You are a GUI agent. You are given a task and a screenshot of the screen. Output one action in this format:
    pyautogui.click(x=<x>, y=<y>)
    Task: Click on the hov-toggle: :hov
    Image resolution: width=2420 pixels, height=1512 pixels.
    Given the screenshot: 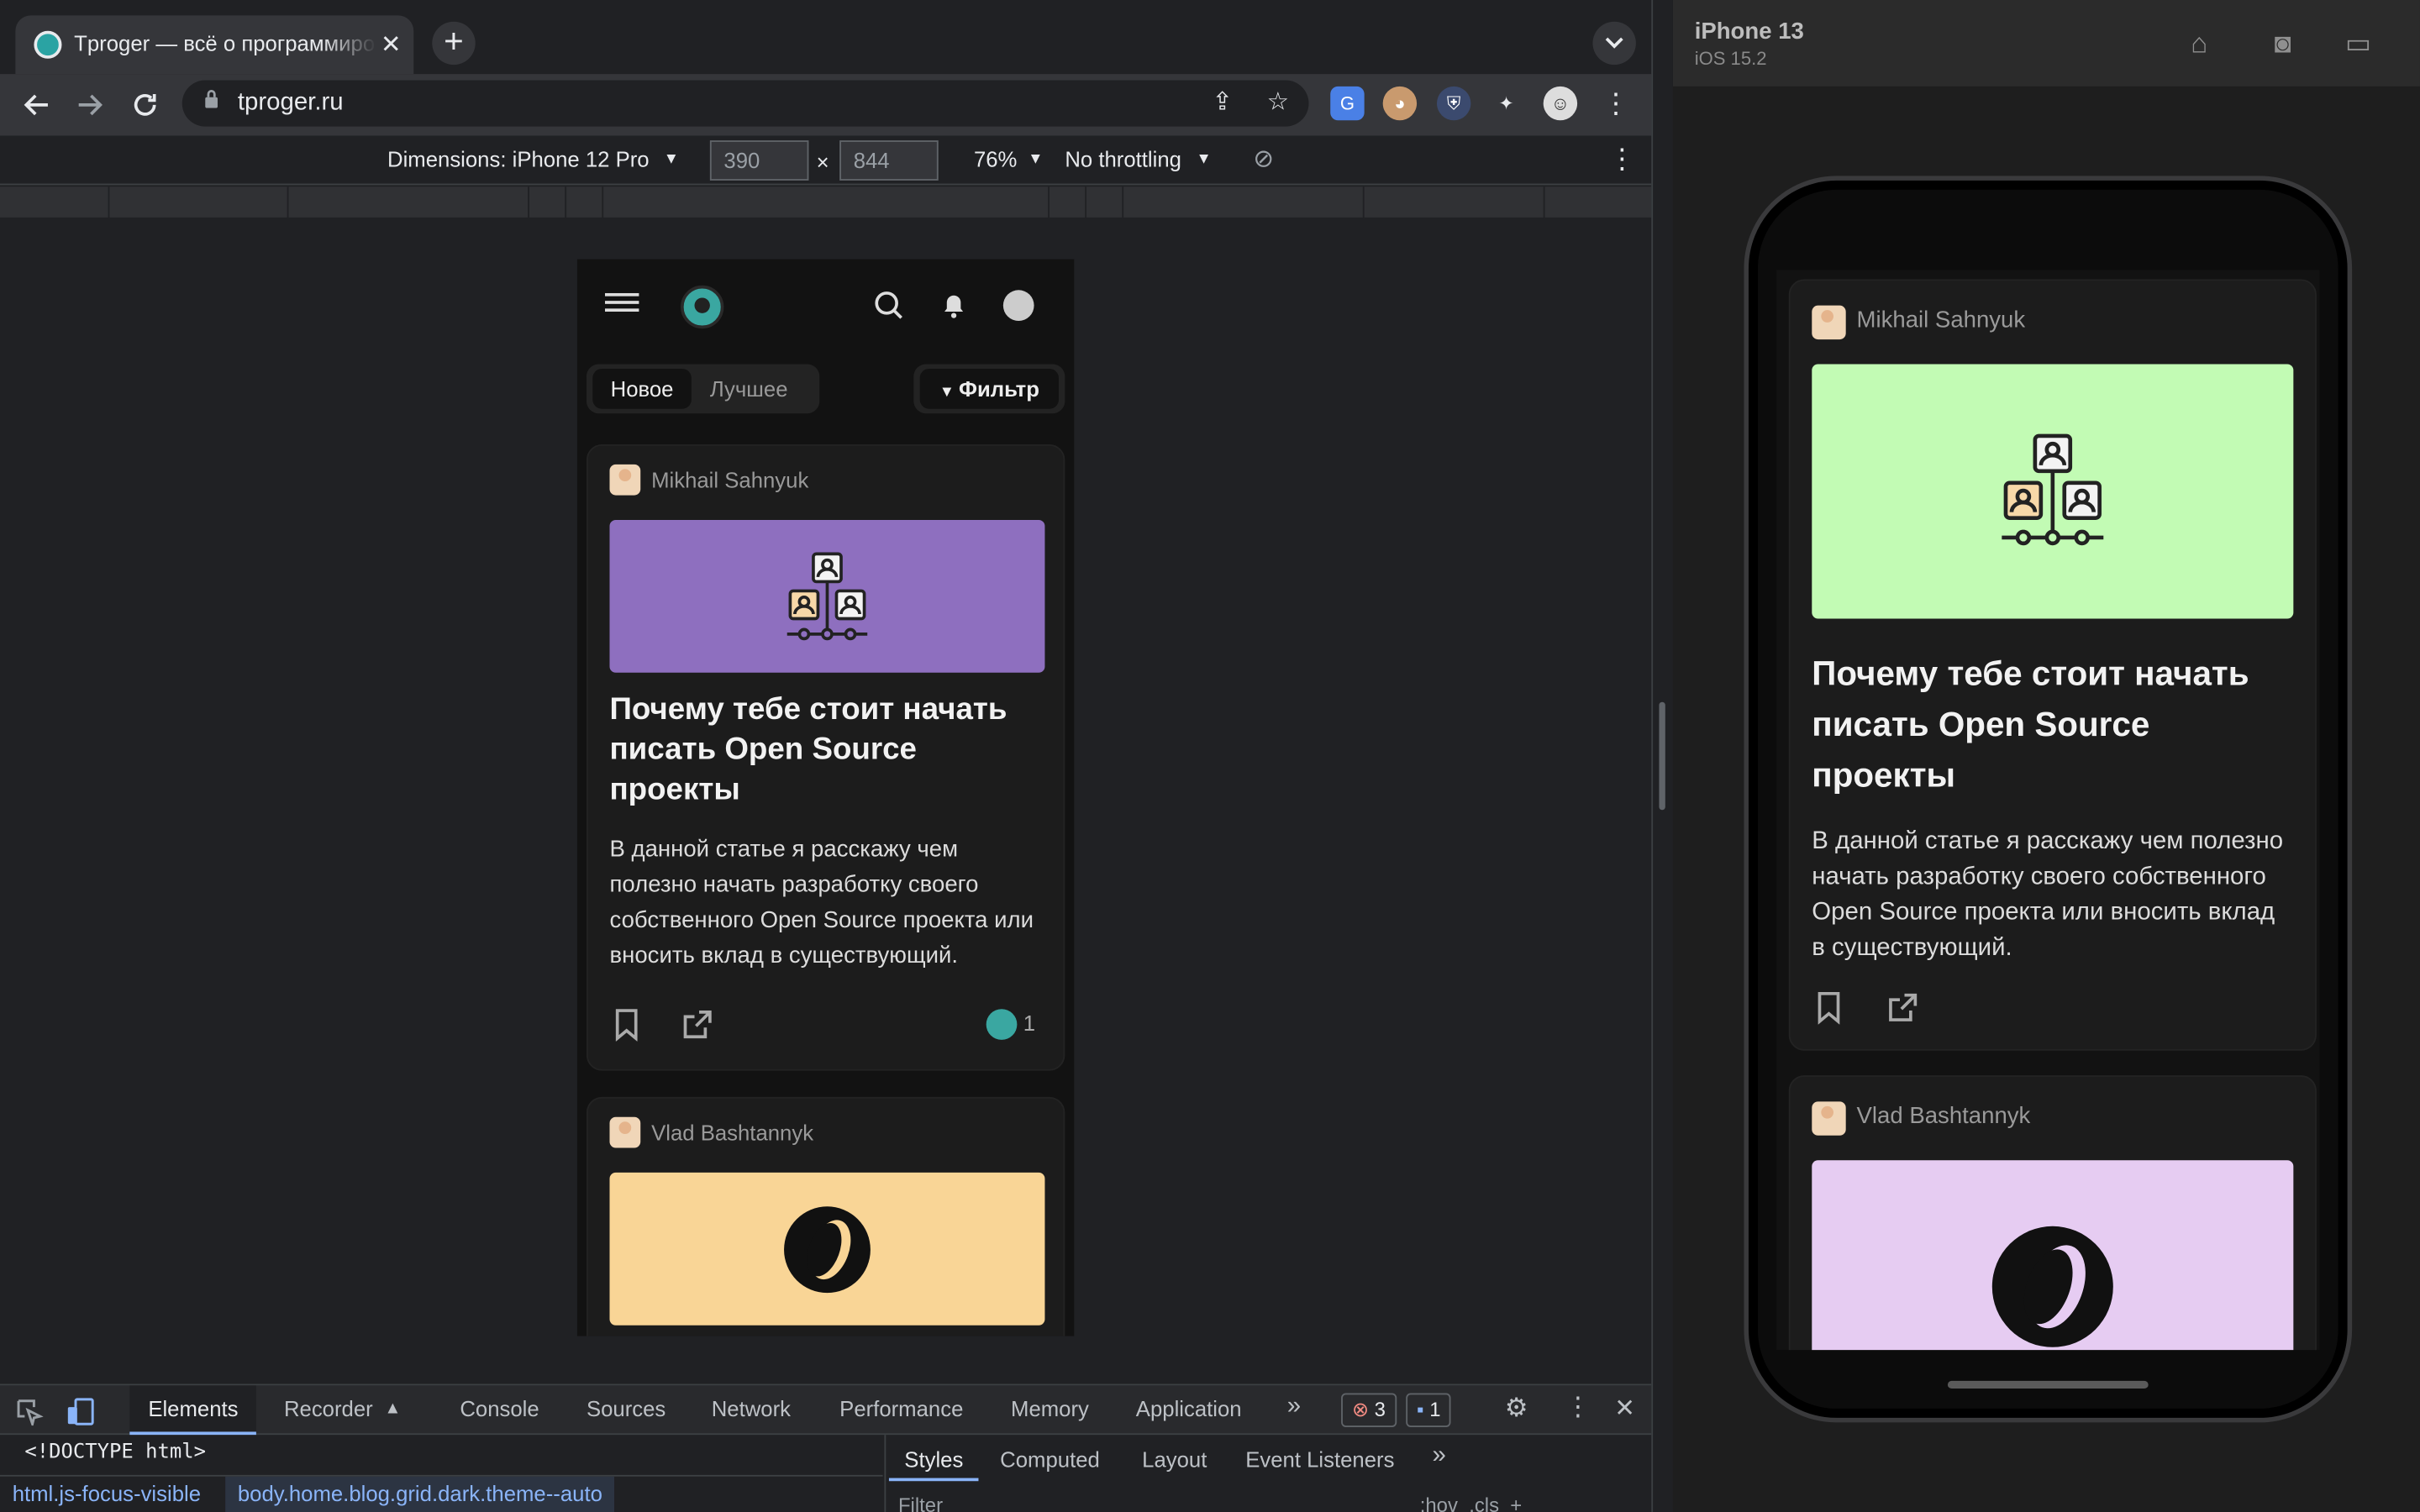 What is the action you would take?
    pyautogui.click(x=1439, y=1503)
    